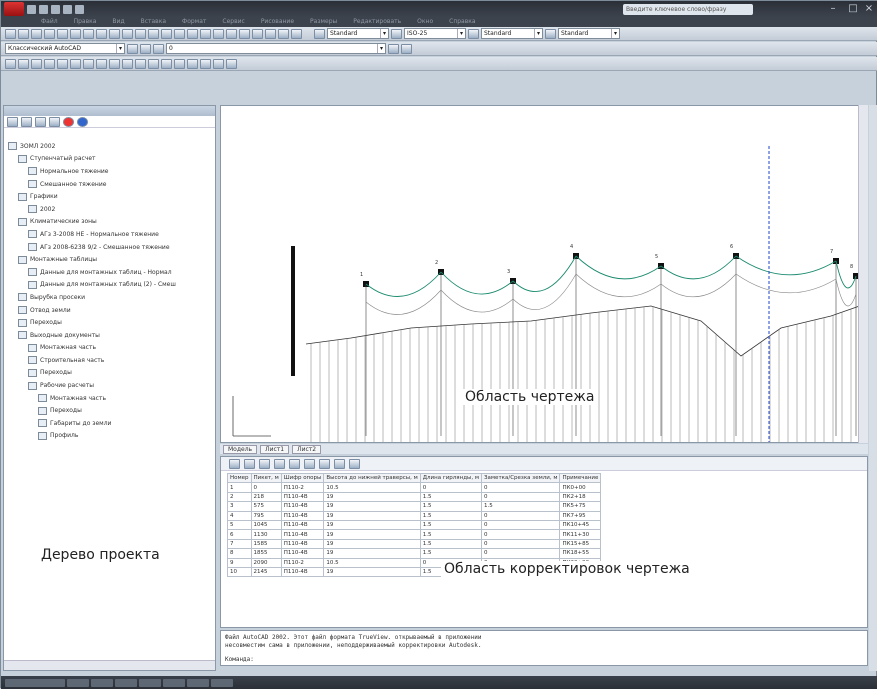  I want to click on markup-icon, so click(270, 33).